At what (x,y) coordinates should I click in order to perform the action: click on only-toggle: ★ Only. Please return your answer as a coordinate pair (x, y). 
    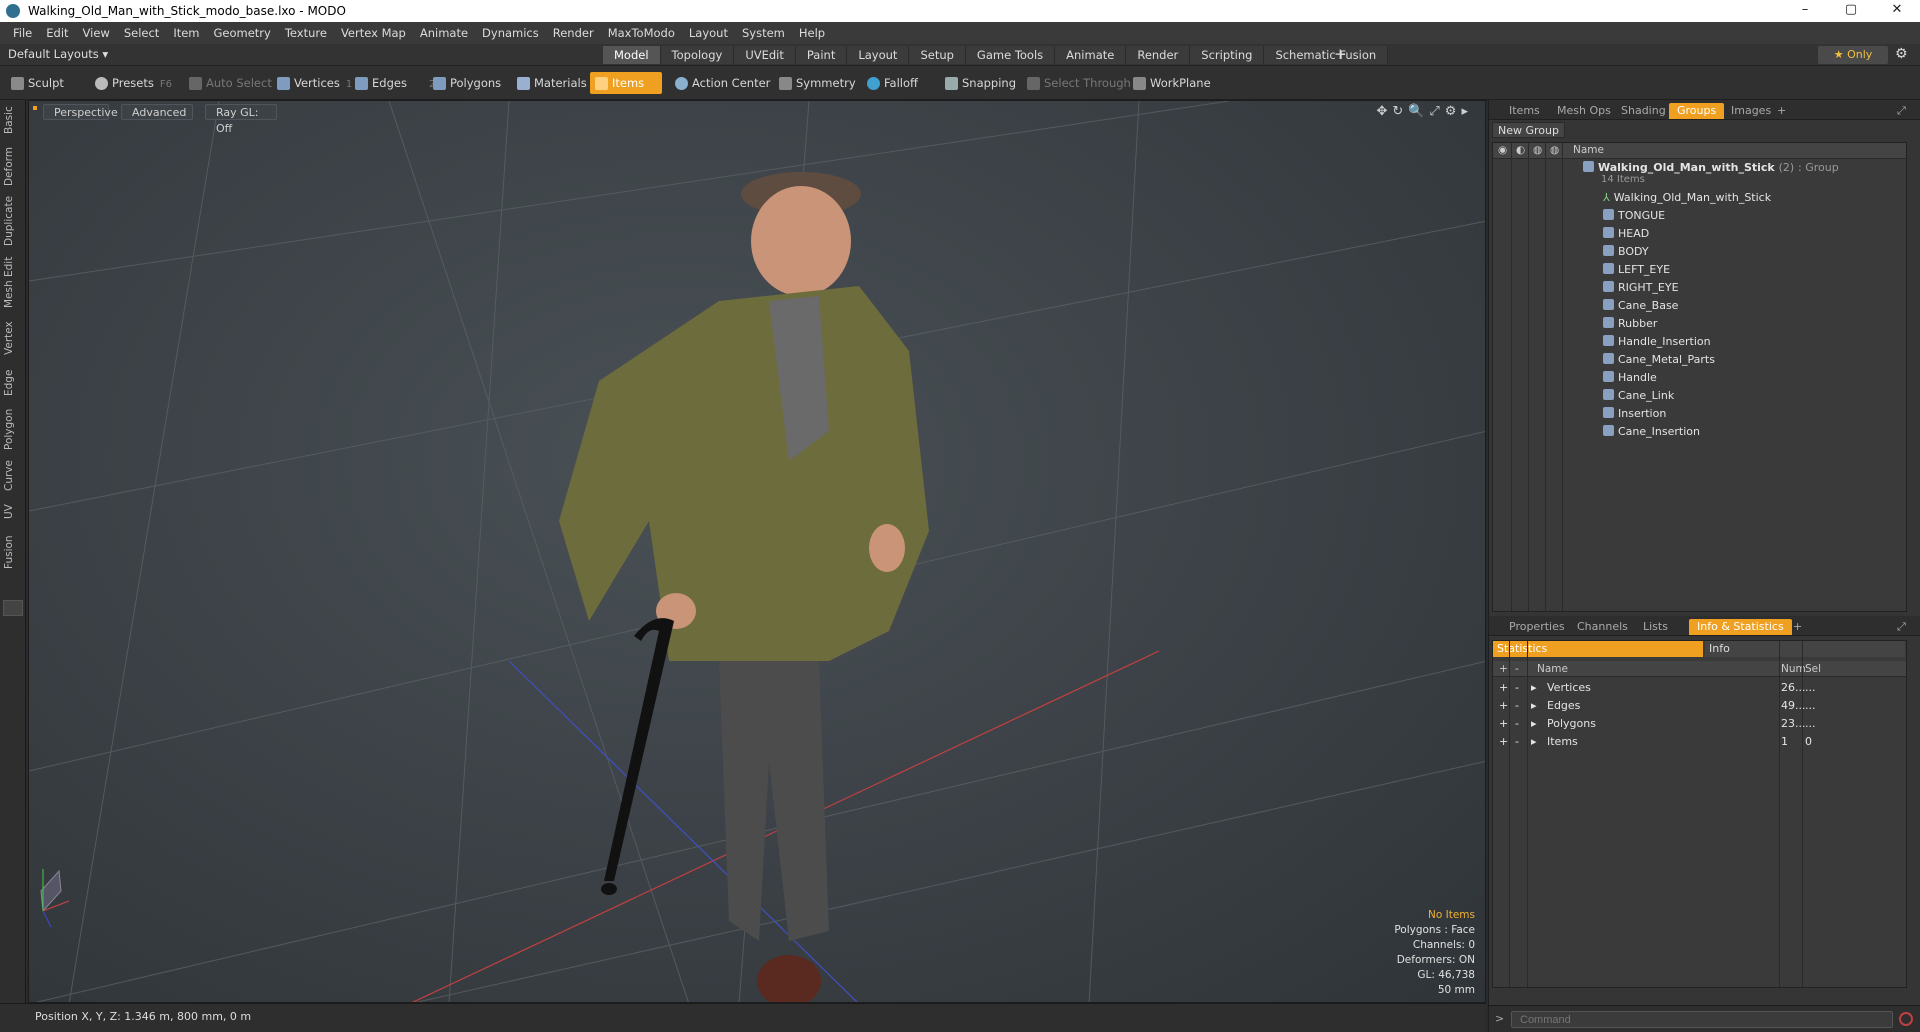
    Looking at the image, I should click on (1853, 55).